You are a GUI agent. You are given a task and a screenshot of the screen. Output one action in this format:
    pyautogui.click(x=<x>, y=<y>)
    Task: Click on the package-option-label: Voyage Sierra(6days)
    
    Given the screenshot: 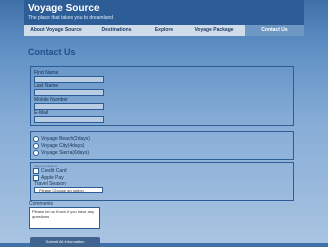 What is the action you would take?
    pyautogui.click(x=65, y=153)
    